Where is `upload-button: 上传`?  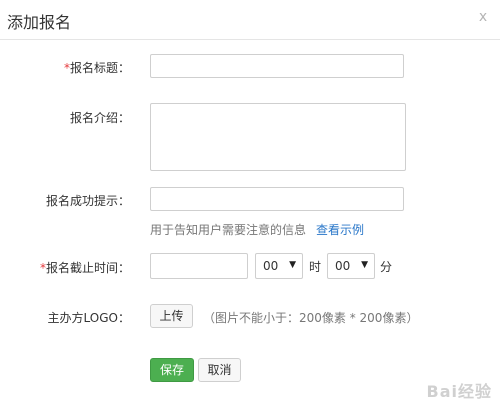
upload-button: 上传 is located at coordinates (171, 316).